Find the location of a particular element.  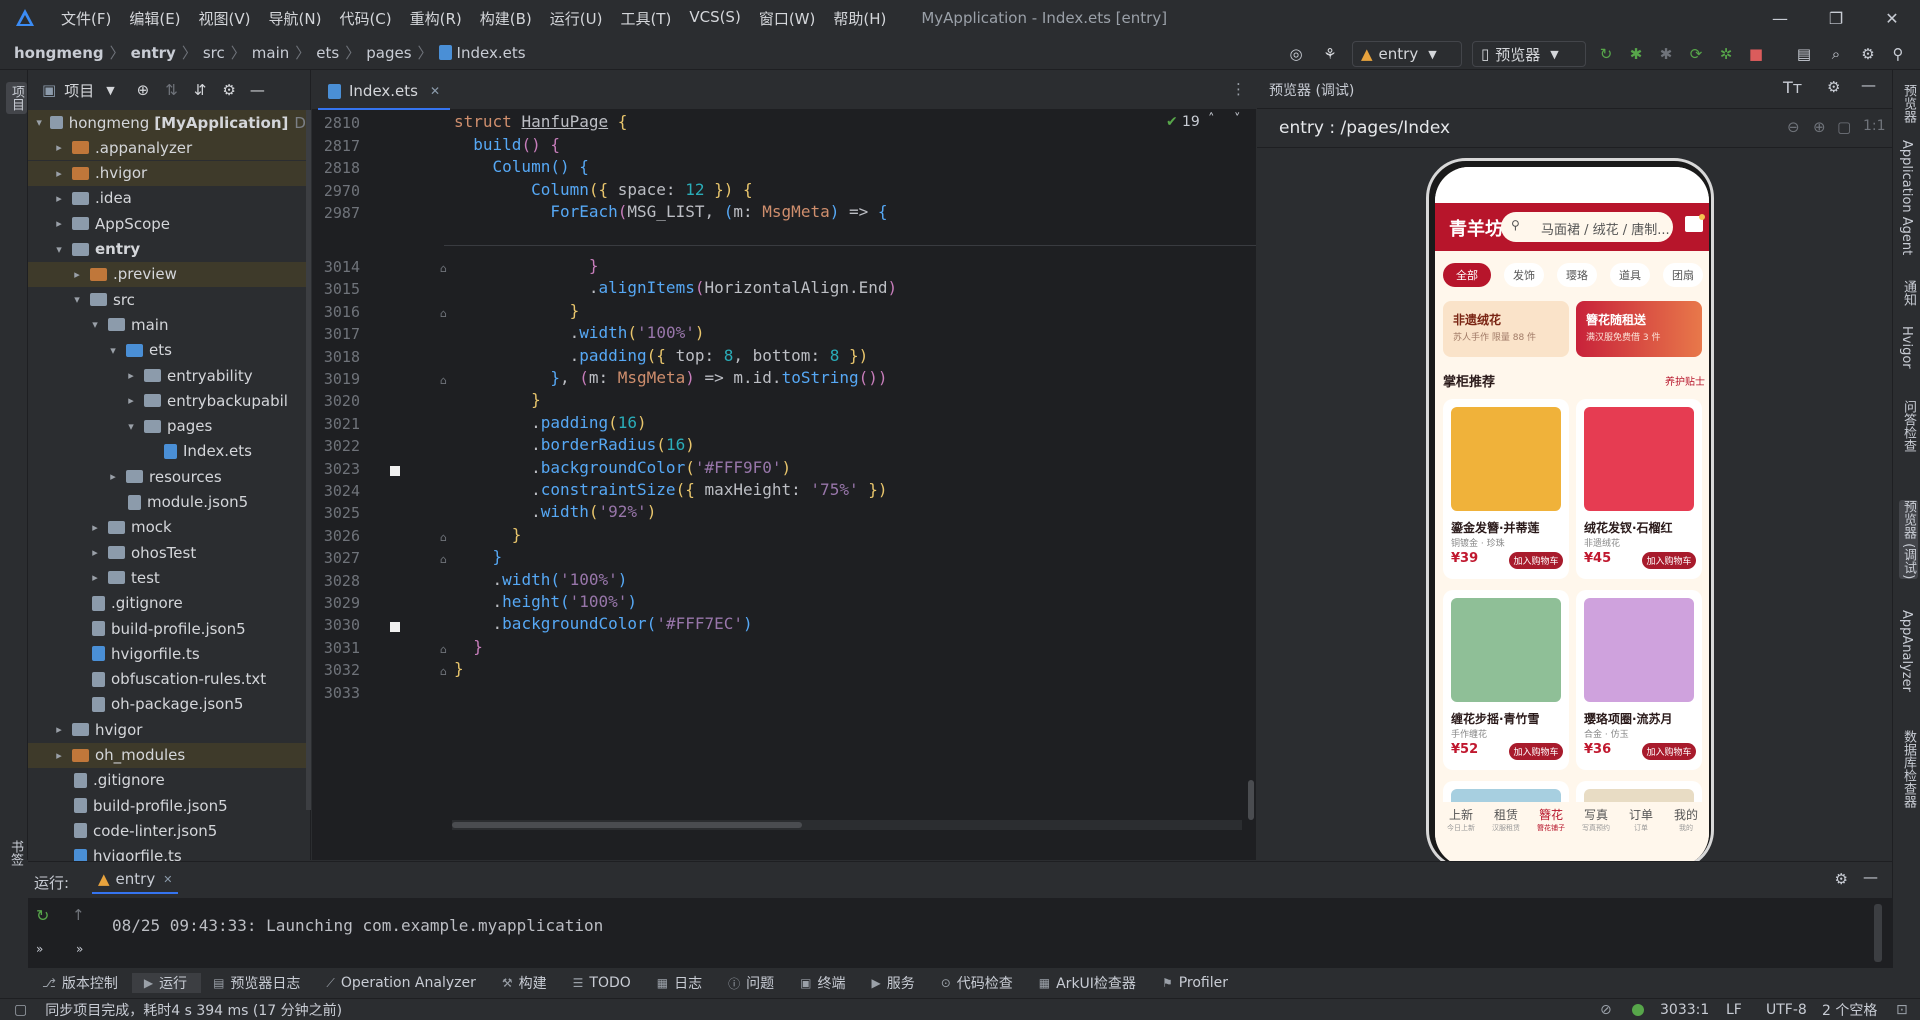

tree-item: ▸ entrybackupabil is located at coordinates (169, 400).